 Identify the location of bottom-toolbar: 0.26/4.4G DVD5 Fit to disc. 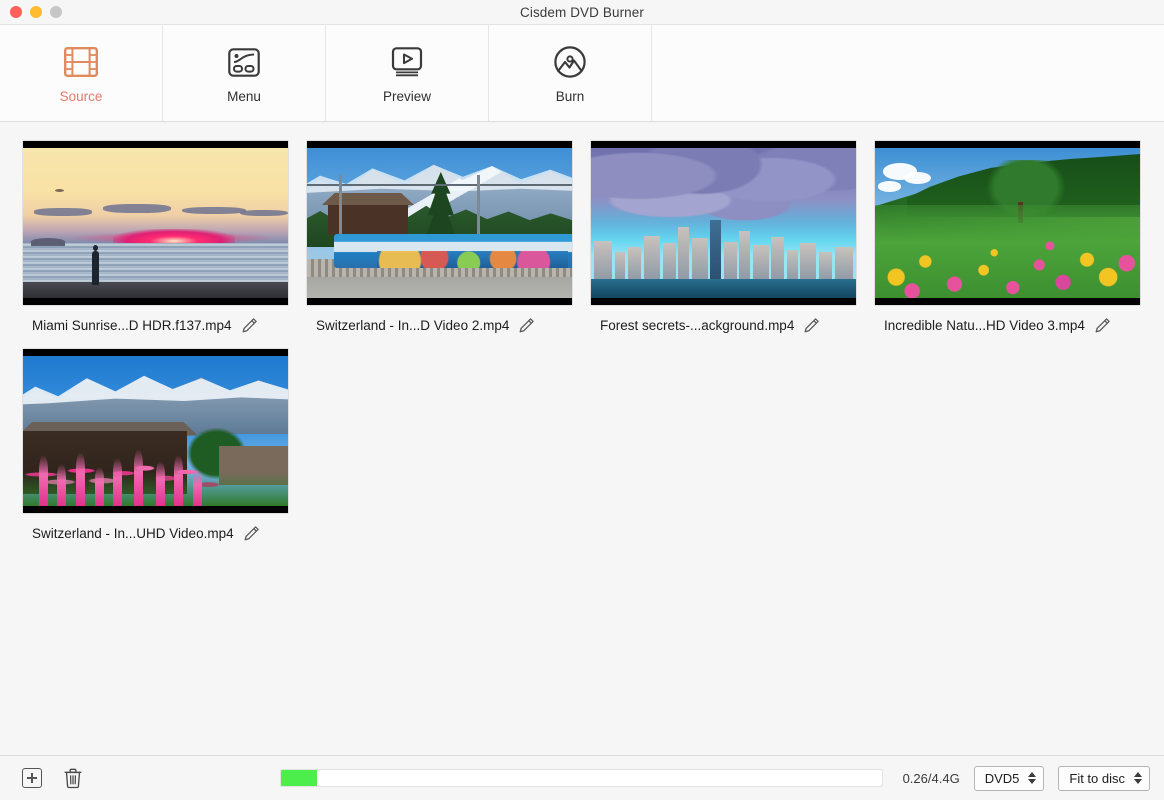
(582, 777).